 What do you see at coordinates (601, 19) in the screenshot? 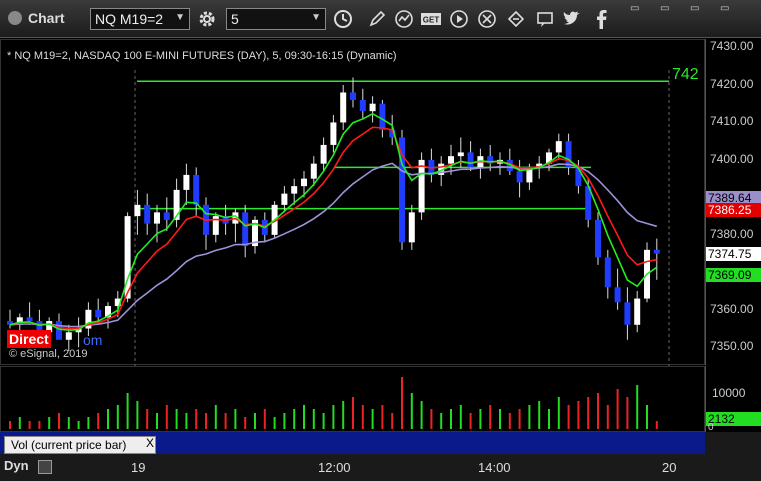
I see `facebook-icon` at bounding box center [601, 19].